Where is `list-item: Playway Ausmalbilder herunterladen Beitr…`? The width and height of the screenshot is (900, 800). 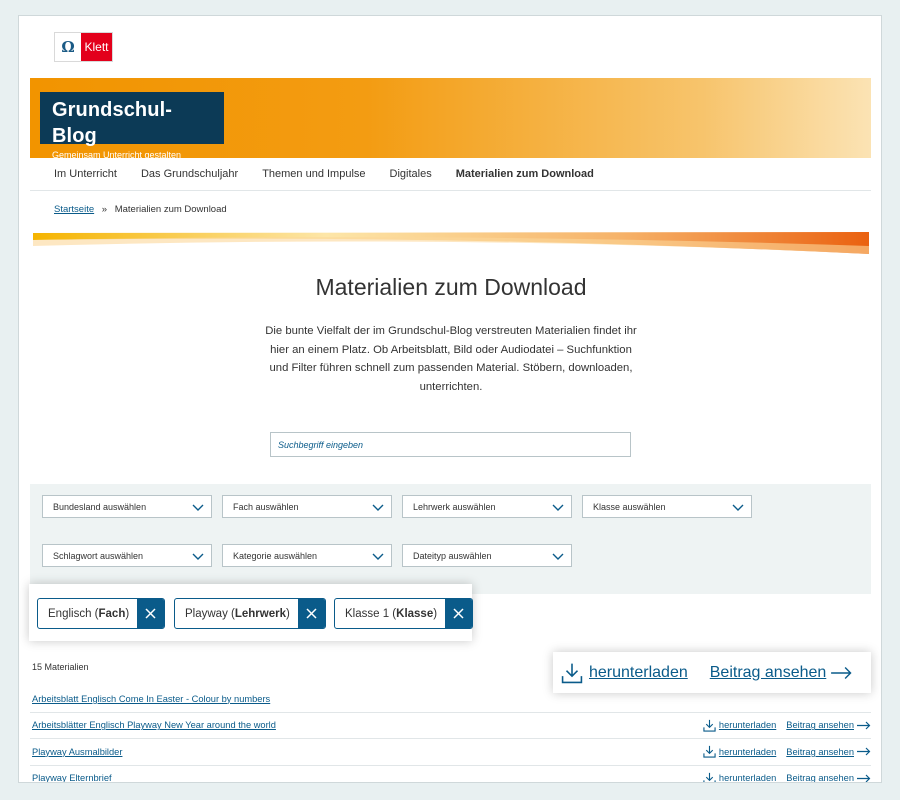
list-item: Playway Ausmalbilder herunterladen Beitr… is located at coordinates (450, 752).